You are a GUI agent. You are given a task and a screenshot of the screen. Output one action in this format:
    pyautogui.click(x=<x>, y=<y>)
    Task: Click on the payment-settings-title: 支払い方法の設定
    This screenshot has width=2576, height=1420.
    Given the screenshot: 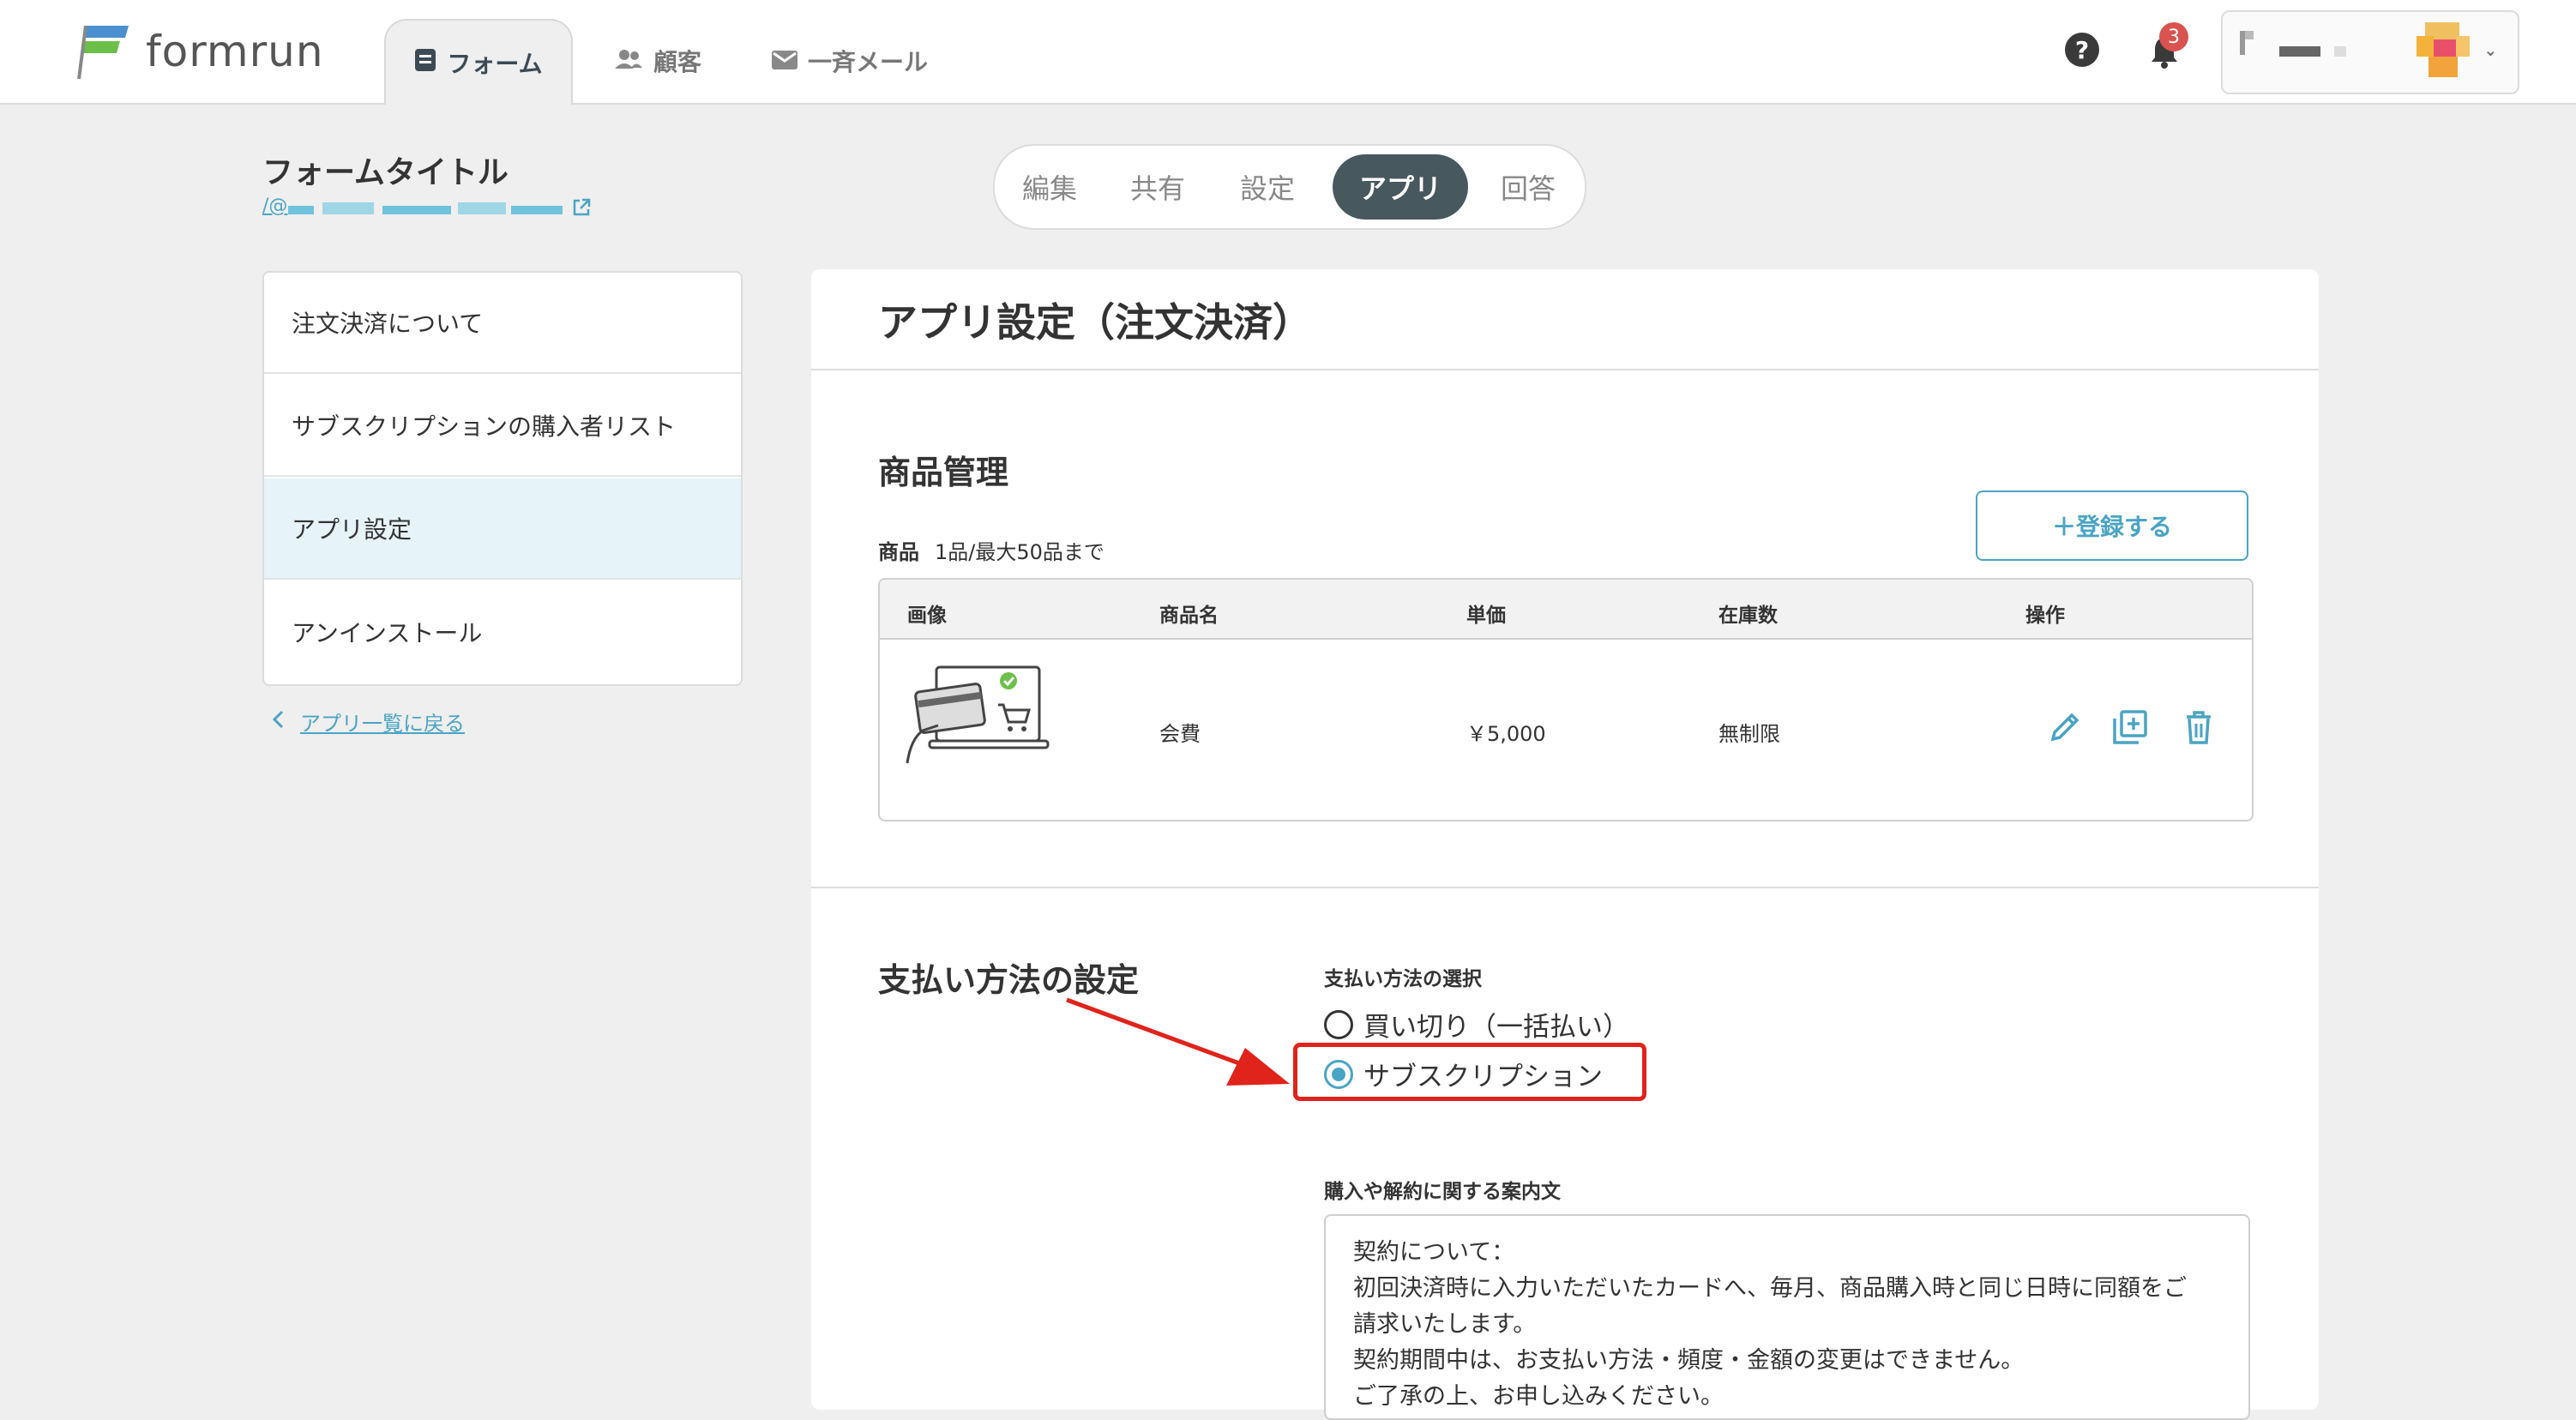 What is the action you would take?
    pyautogui.click(x=1009, y=980)
    